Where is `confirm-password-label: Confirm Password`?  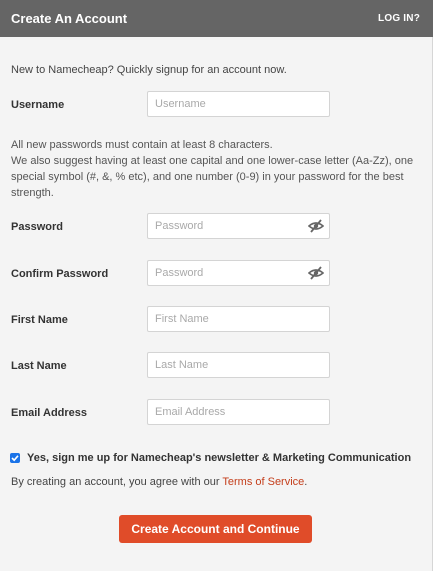
confirm-password-label: Confirm Password is located at coordinates (60, 274).